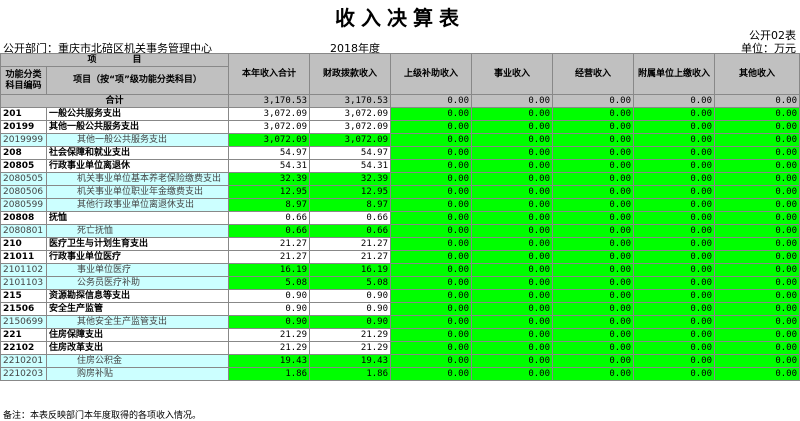 The image size is (800, 421). What do you see at coordinates (137, 218) in the screenshot?
I see `row-name: 抚恤` at bounding box center [137, 218].